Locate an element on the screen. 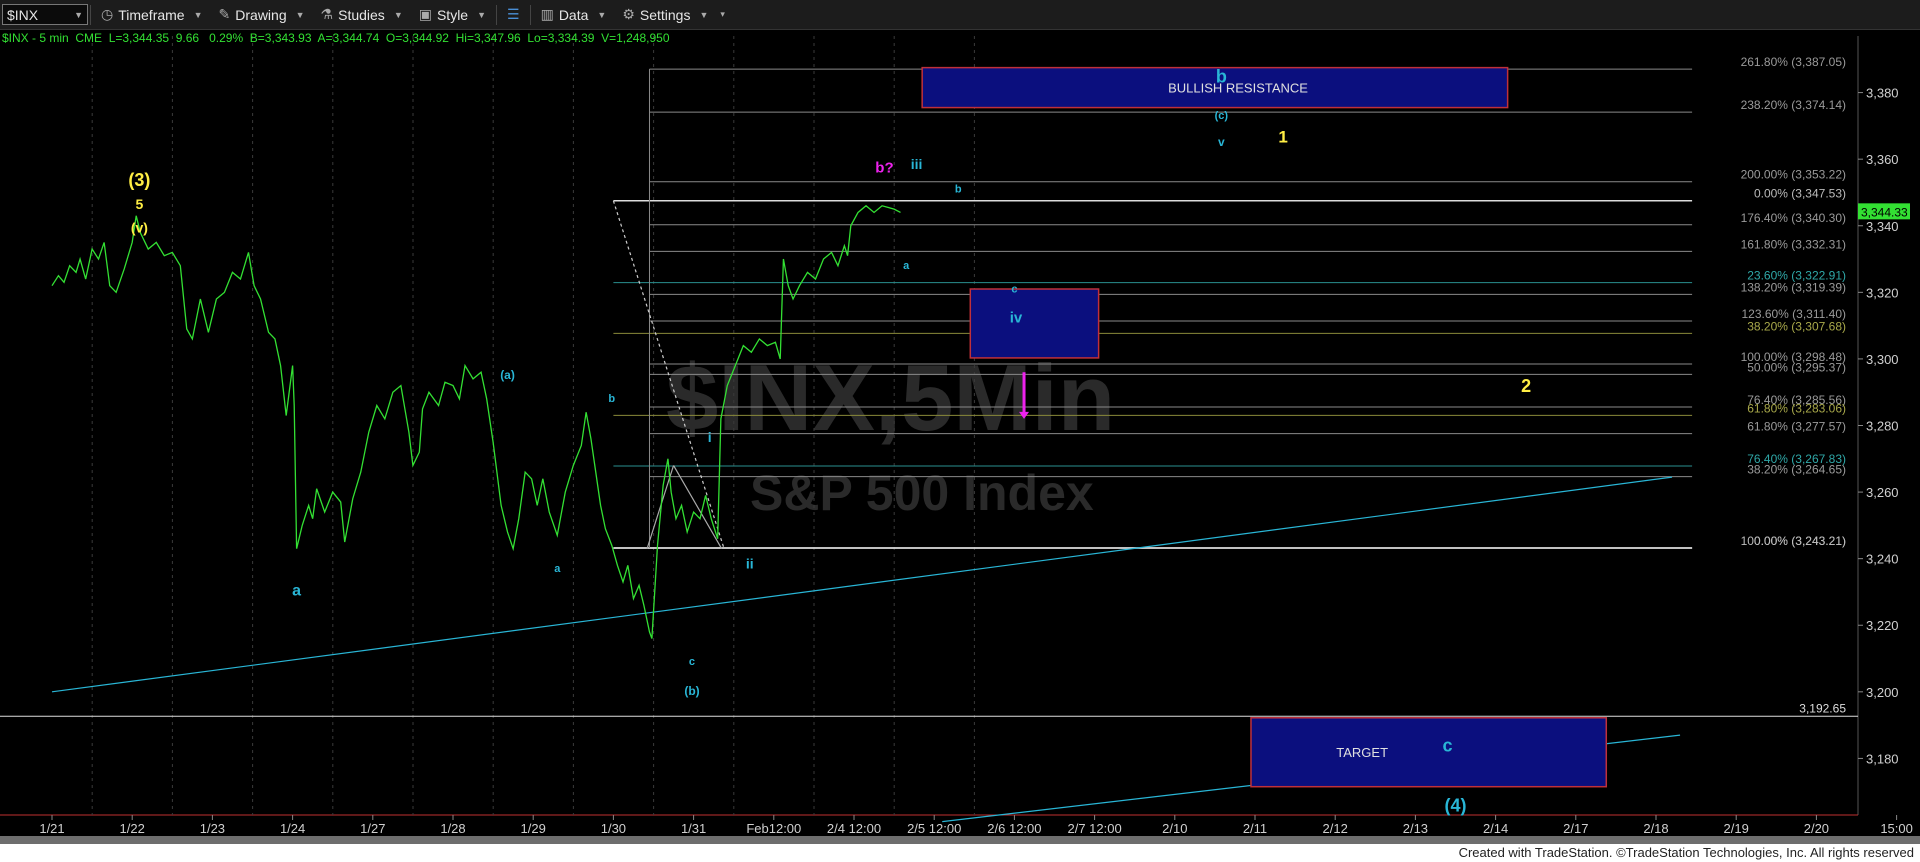  x-tick-label: 2/20 is located at coordinates (1816, 828).